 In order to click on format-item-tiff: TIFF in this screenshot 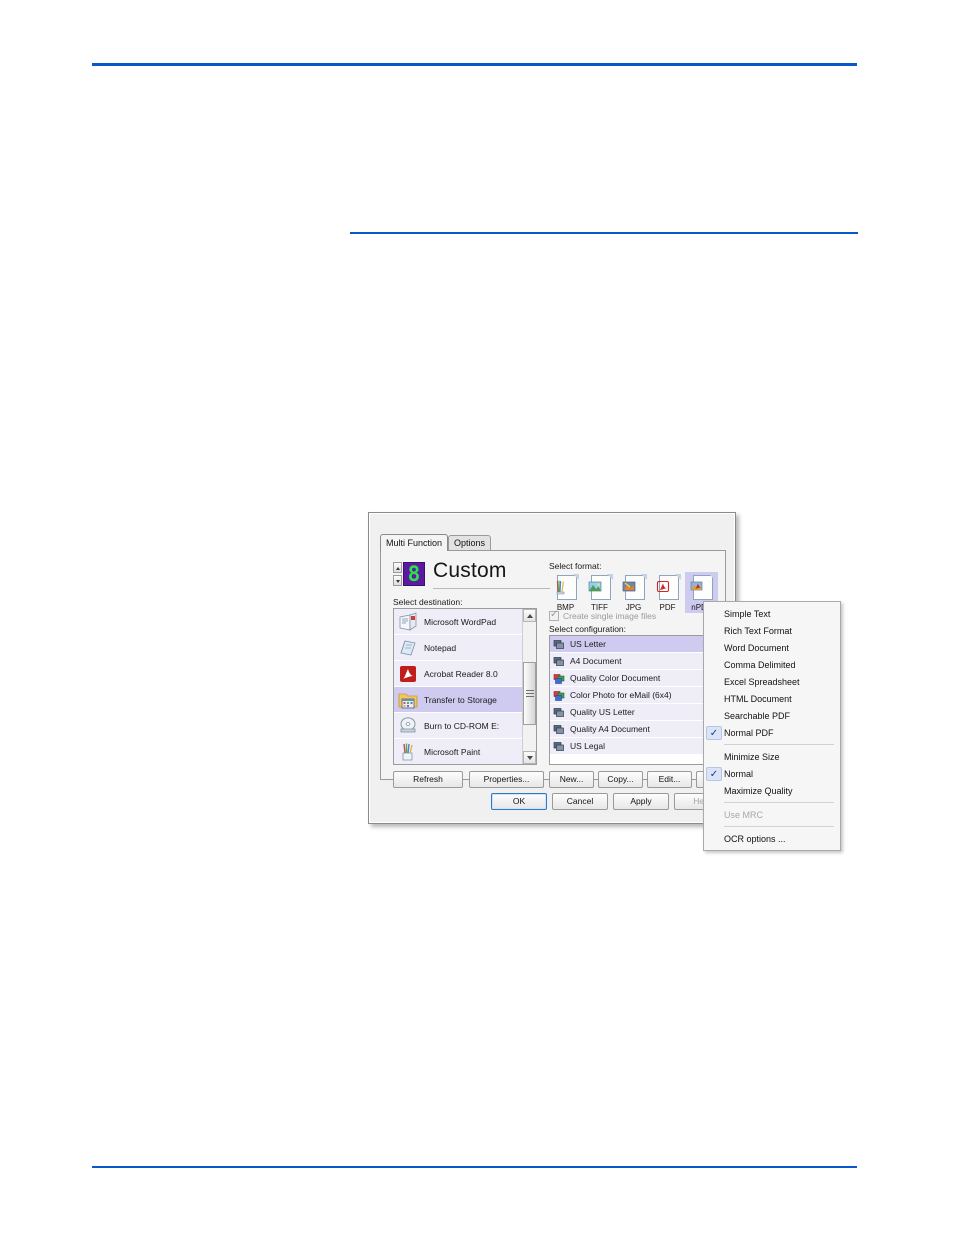, I will do `click(599, 592)`.